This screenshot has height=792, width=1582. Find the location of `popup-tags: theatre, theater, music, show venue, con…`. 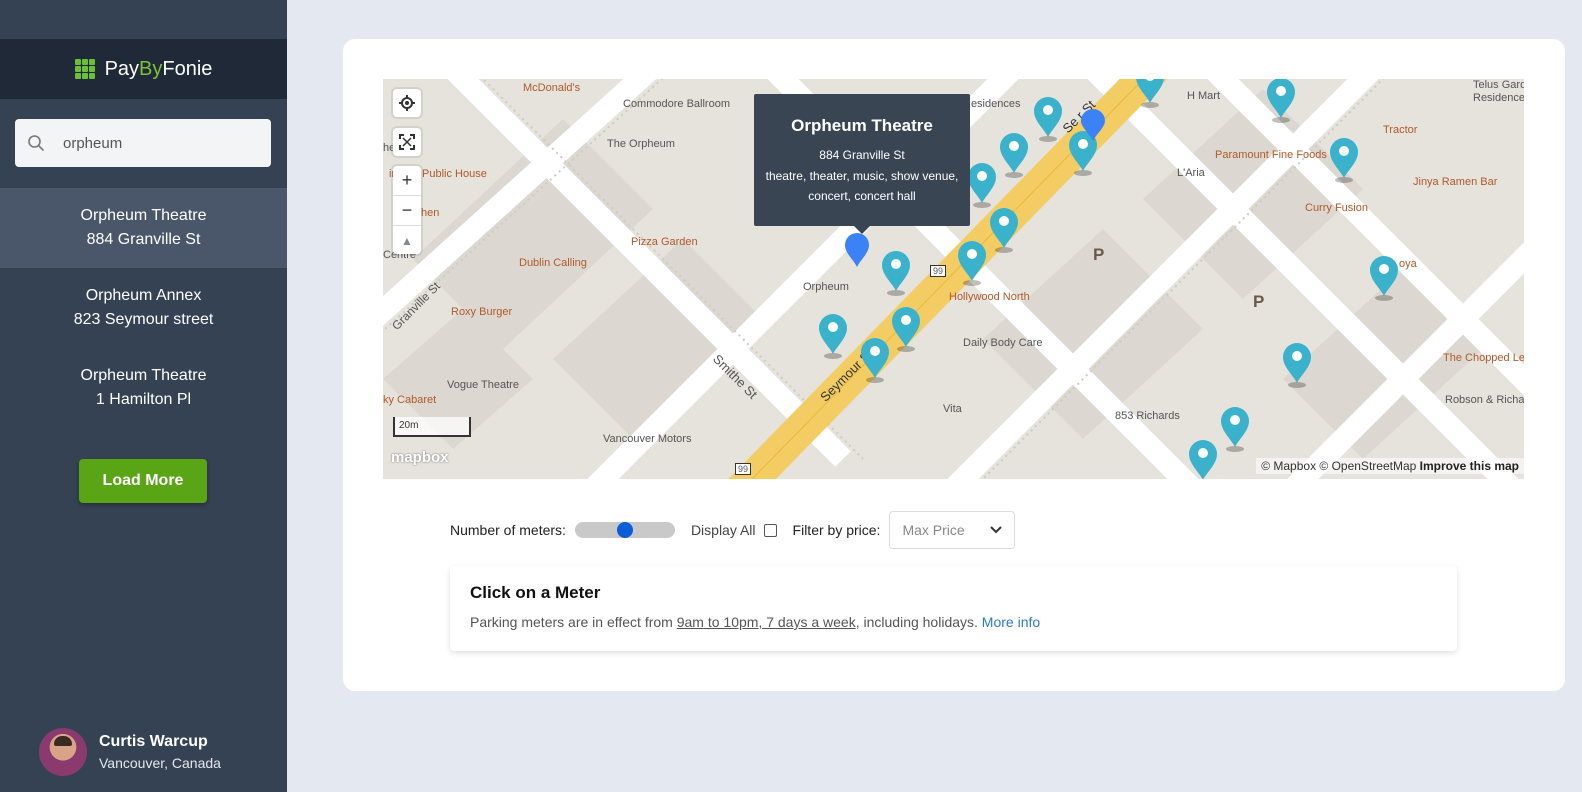

popup-tags: theatre, theater, music, show venue, con… is located at coordinates (862, 186).